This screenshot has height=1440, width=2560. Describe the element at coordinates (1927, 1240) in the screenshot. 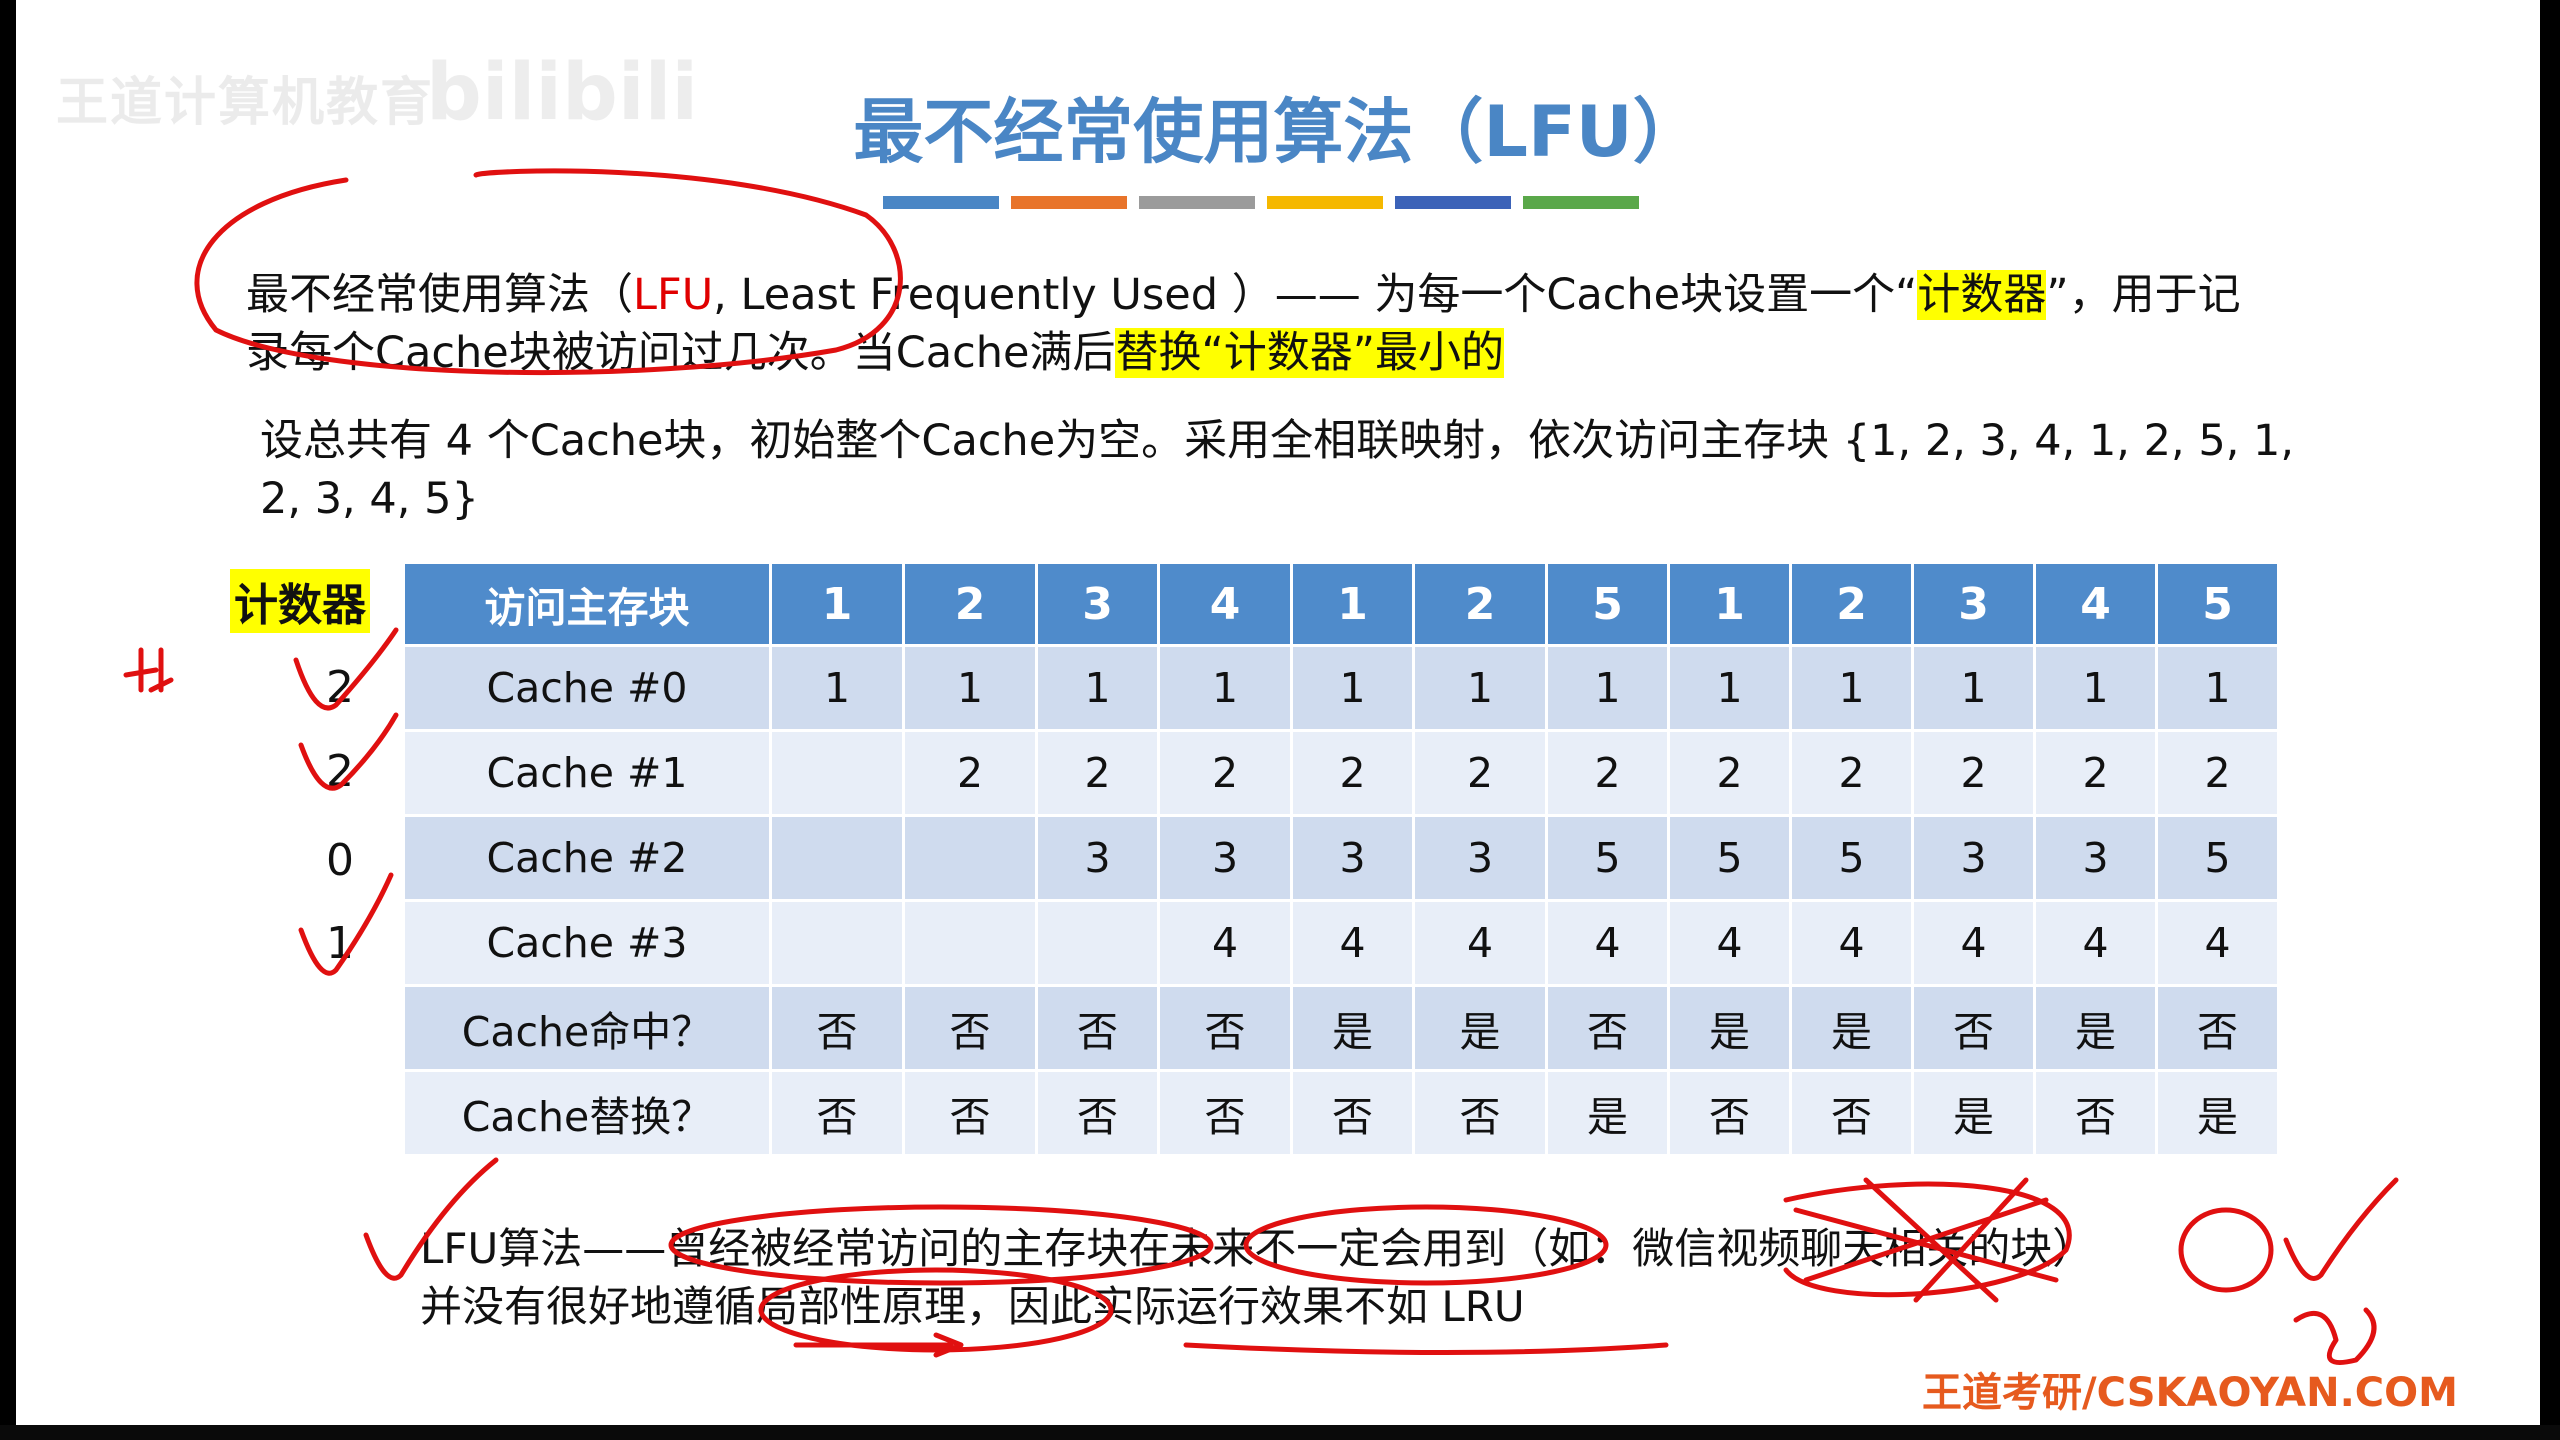

I see `ink-scribble-crossout` at that location.